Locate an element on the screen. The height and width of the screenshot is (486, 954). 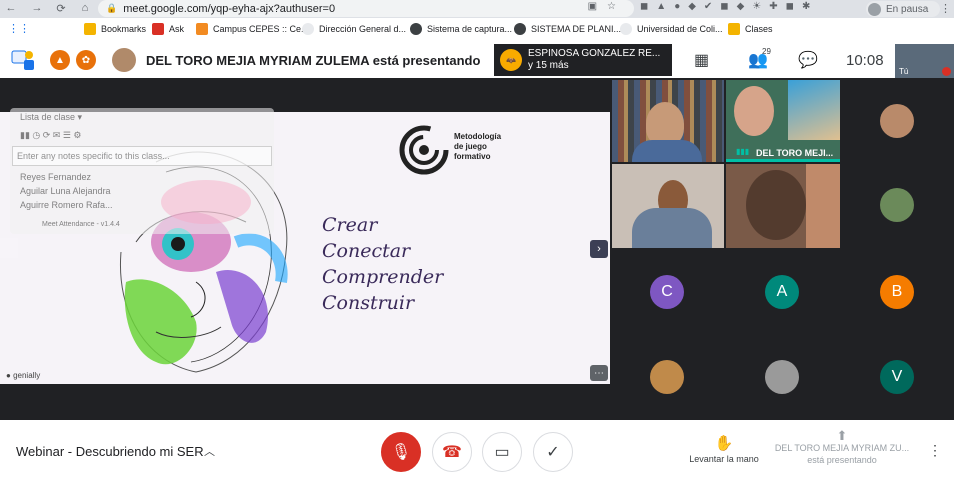
attendance-footer: Meet Attendance - v1.4.4 is located at coordinates (81, 224).